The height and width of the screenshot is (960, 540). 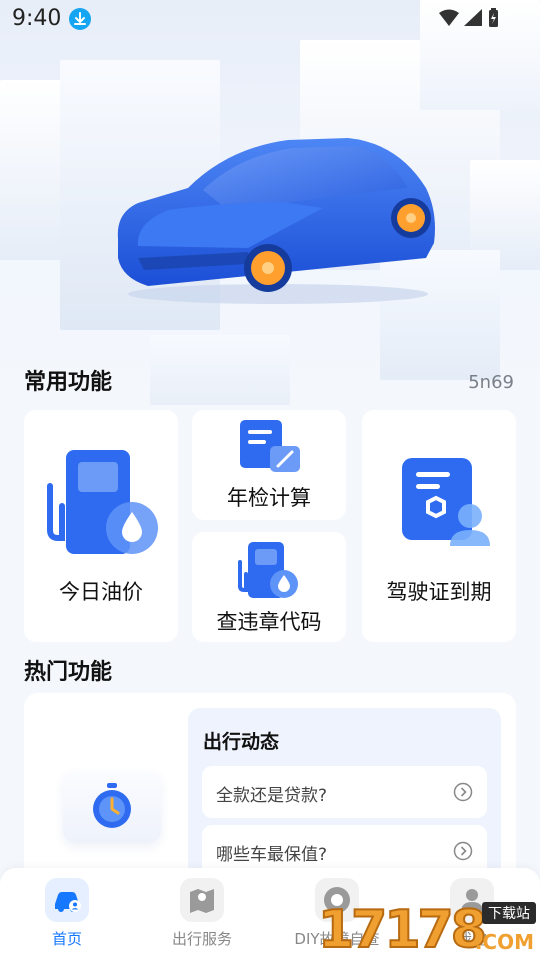 What do you see at coordinates (276, 221) in the screenshot?
I see `car-illustration` at bounding box center [276, 221].